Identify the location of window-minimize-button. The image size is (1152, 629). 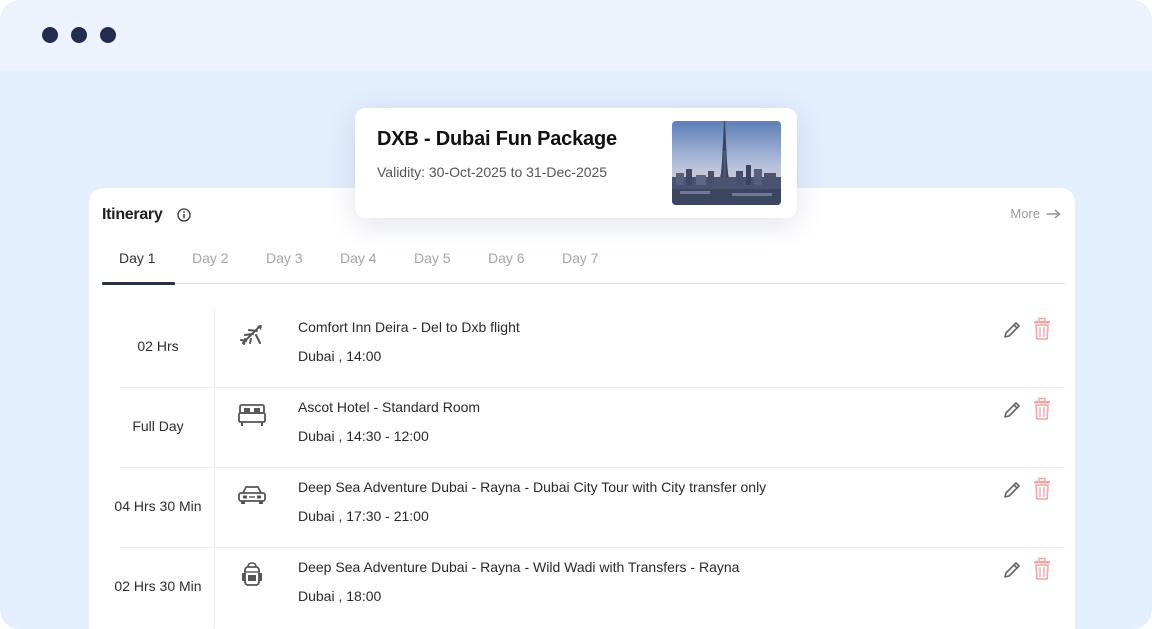
(79, 35).